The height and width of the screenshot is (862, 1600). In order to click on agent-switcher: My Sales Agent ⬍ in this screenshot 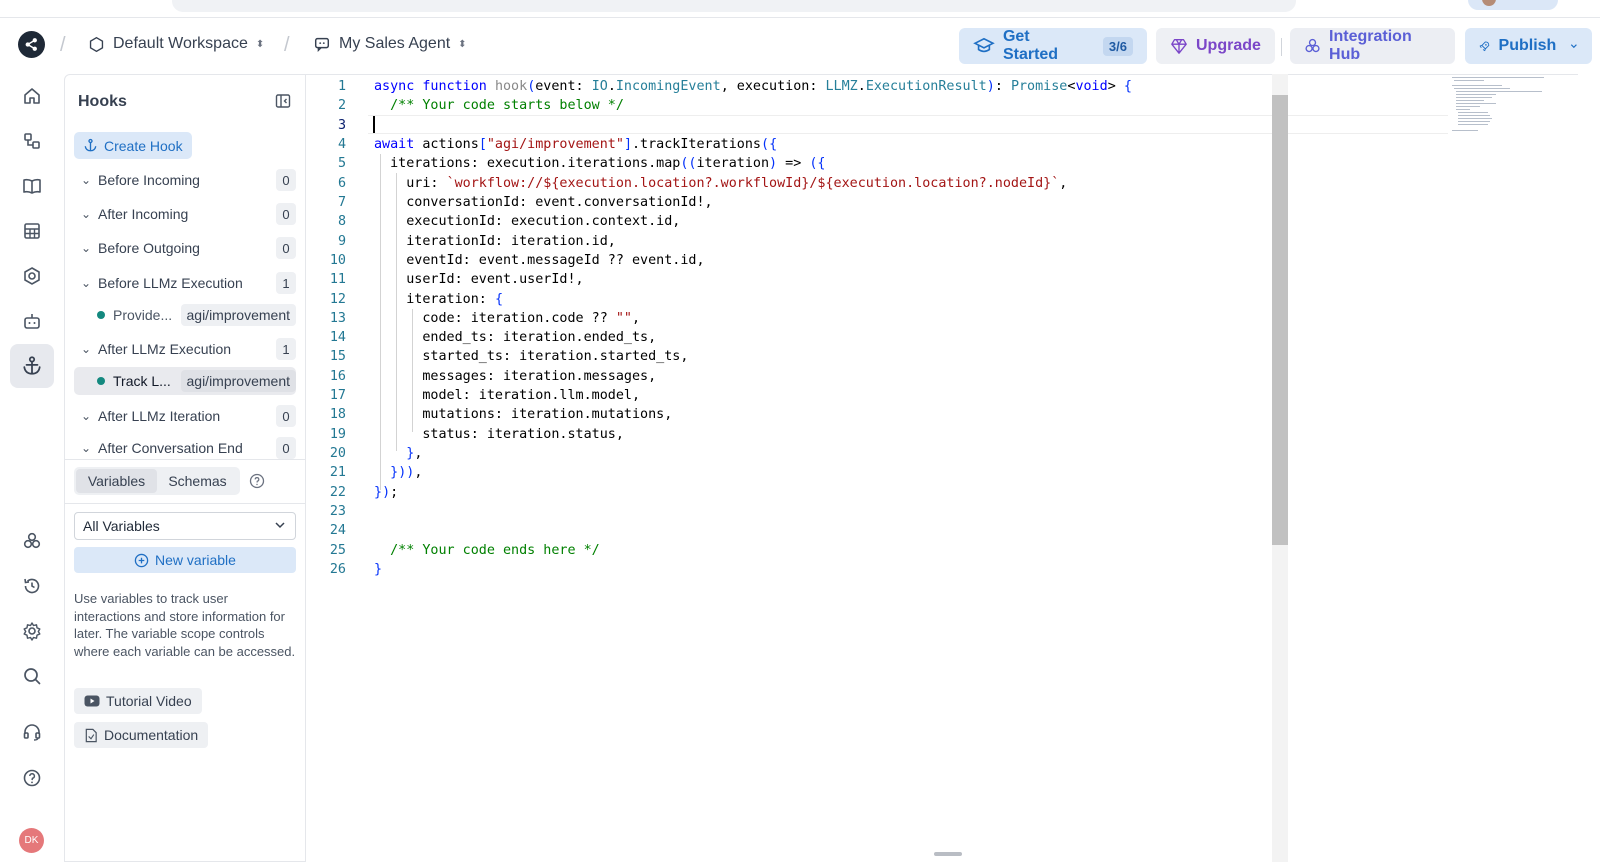, I will do `click(390, 44)`.